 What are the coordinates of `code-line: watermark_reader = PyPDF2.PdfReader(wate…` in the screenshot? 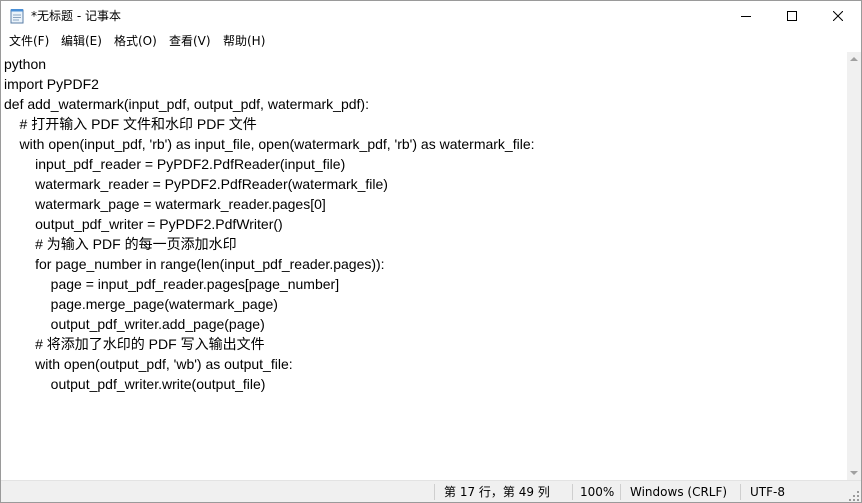 It's located at (196, 184).